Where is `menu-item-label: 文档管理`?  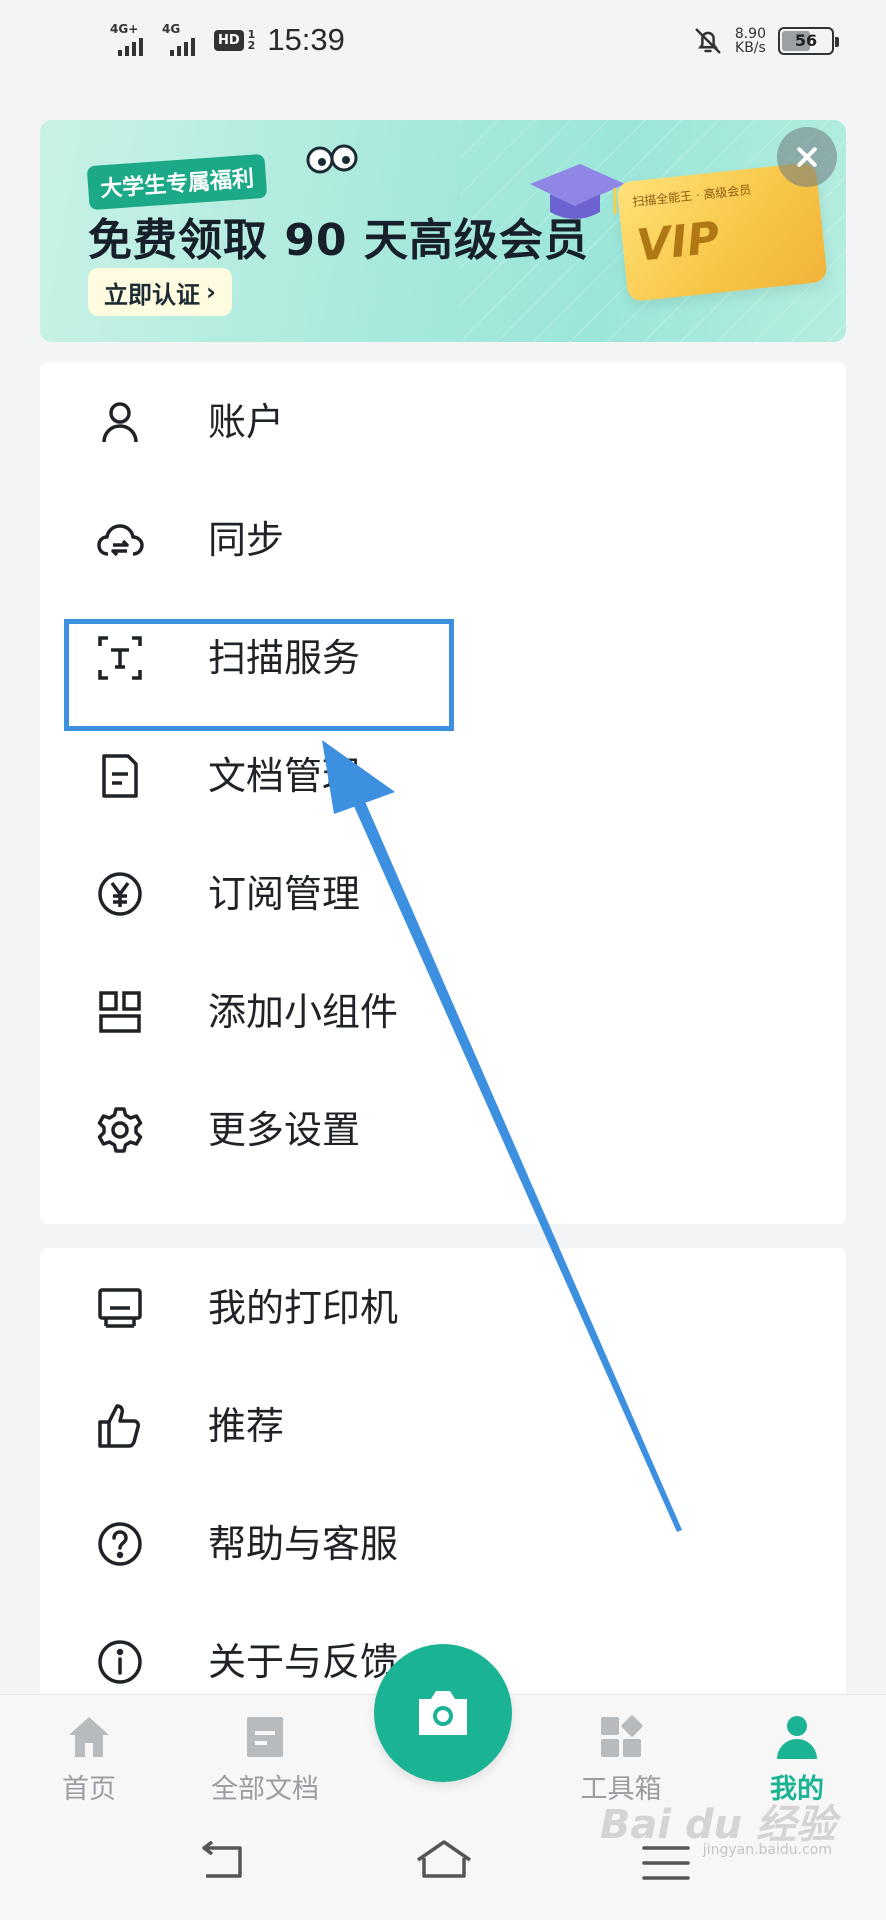
menu-item-label: 文档管理 is located at coordinates (284, 776).